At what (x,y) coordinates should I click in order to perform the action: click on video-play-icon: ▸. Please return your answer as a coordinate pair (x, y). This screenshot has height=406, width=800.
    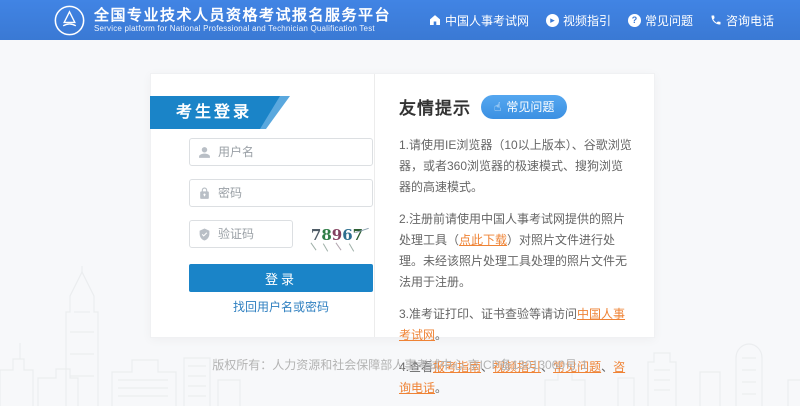
    Looking at the image, I should click on (552, 20).